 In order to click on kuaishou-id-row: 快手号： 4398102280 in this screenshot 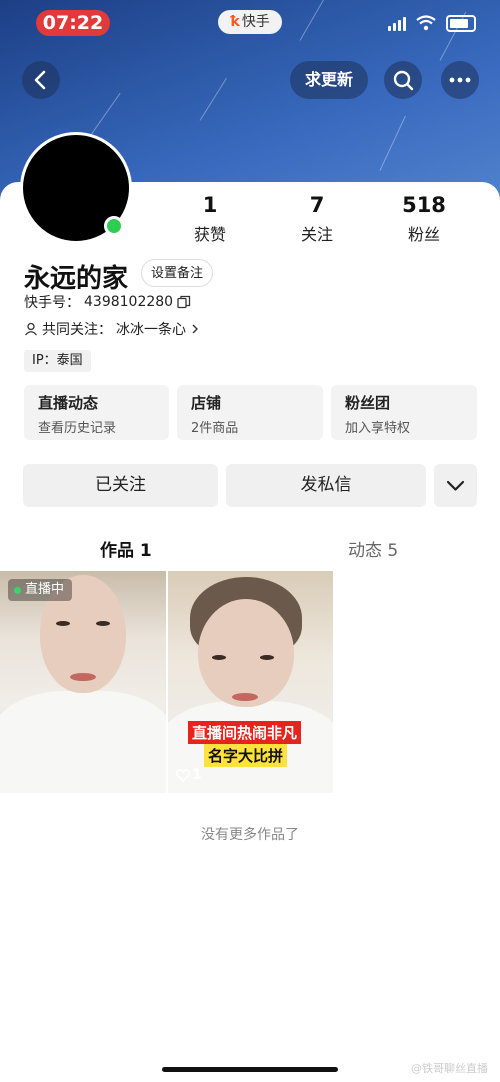, I will do `click(107, 302)`.